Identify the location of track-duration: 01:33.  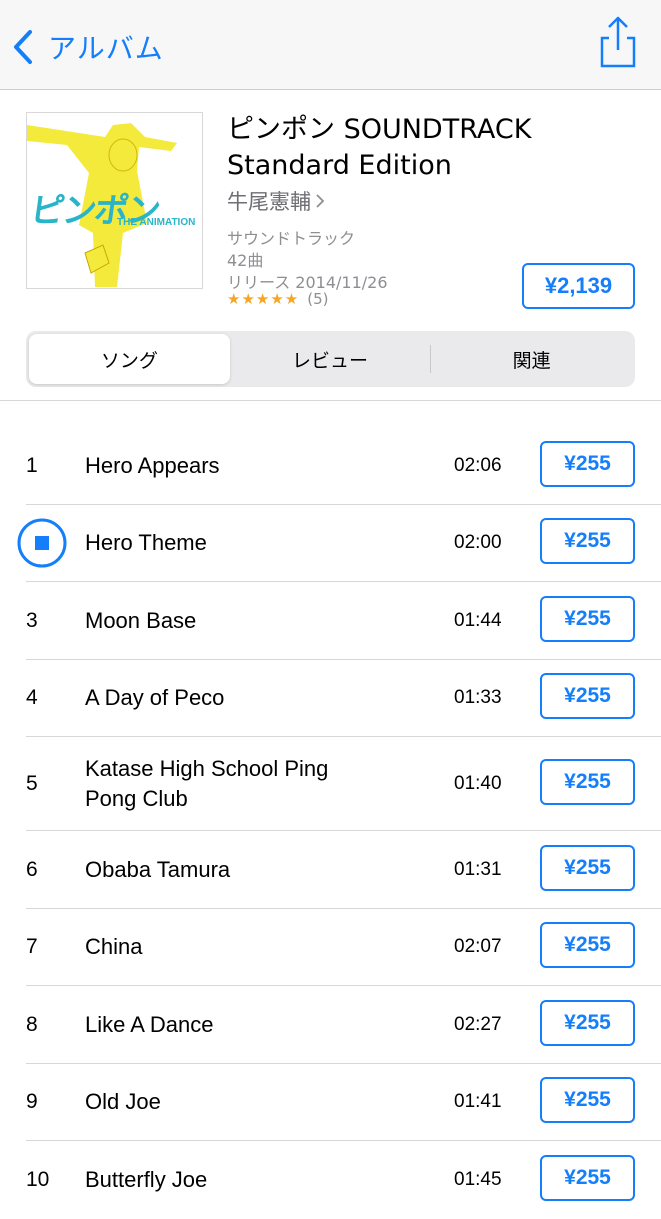
(478, 698).